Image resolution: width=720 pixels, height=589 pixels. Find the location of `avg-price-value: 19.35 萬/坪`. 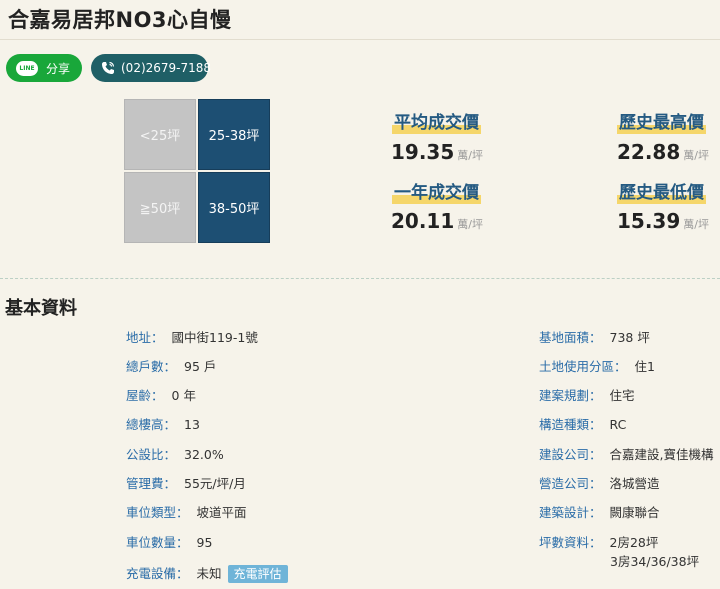

avg-price-value: 19.35 萬/坪 is located at coordinates (437, 152).